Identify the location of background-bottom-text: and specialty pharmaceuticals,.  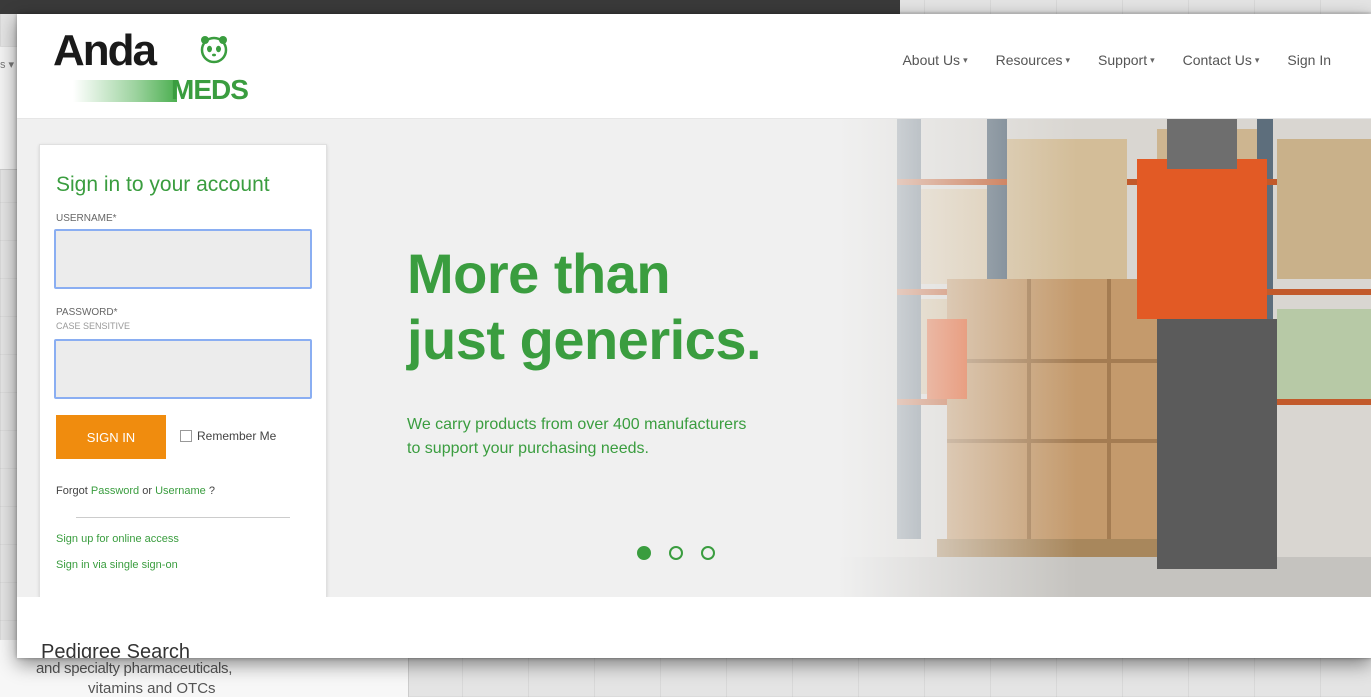
(134, 668).